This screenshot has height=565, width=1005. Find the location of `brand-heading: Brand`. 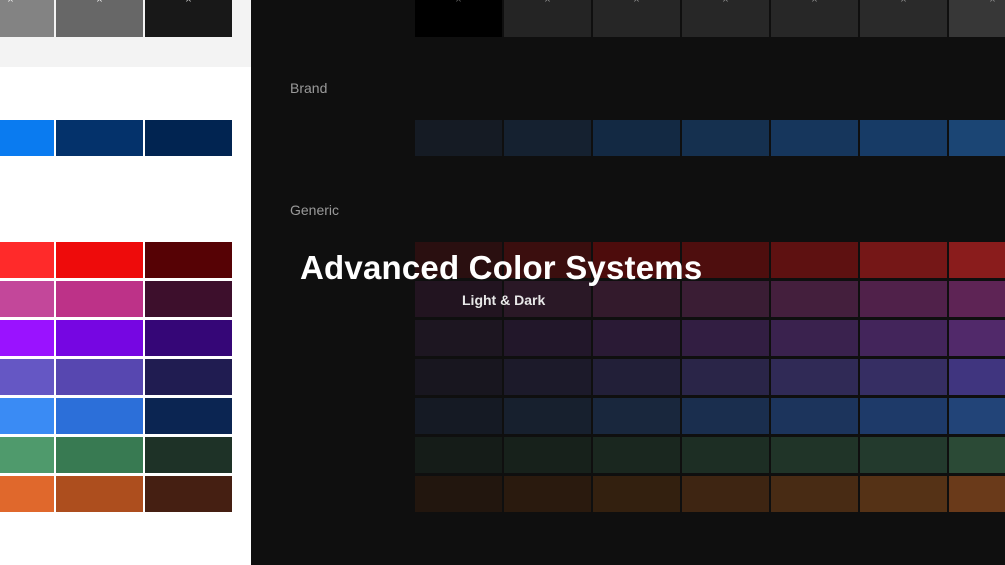

brand-heading: Brand is located at coordinates (309, 88).